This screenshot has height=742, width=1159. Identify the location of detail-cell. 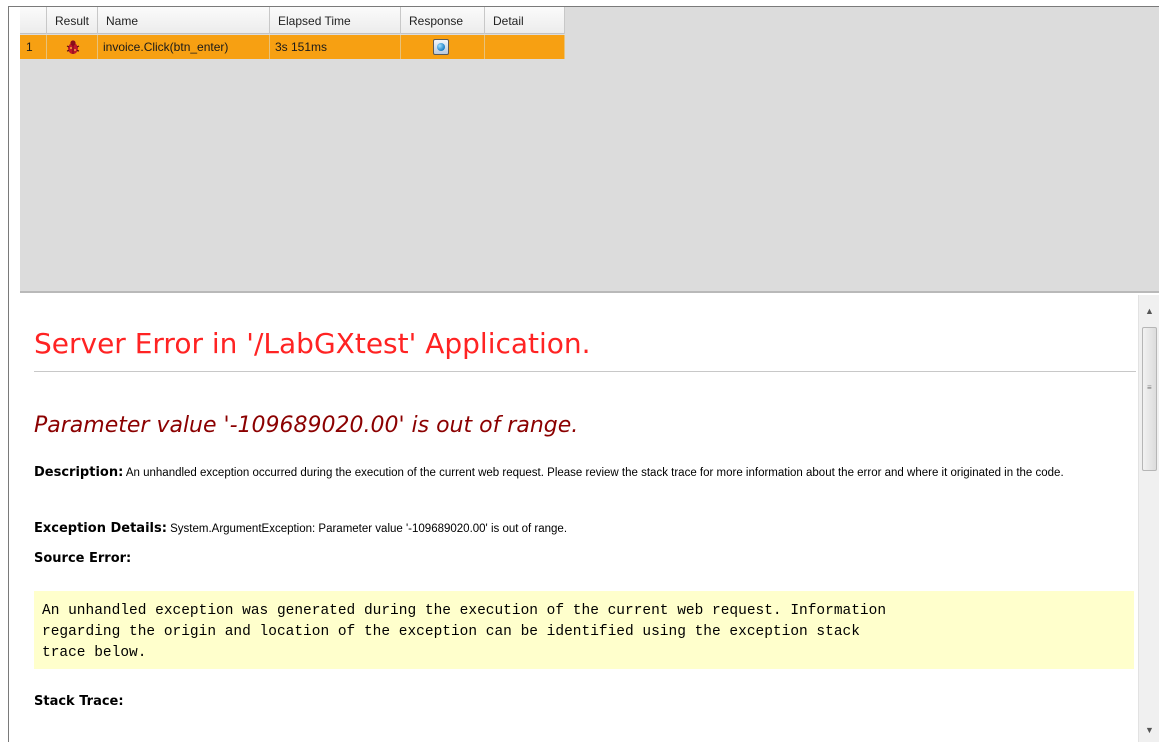
(525, 47).